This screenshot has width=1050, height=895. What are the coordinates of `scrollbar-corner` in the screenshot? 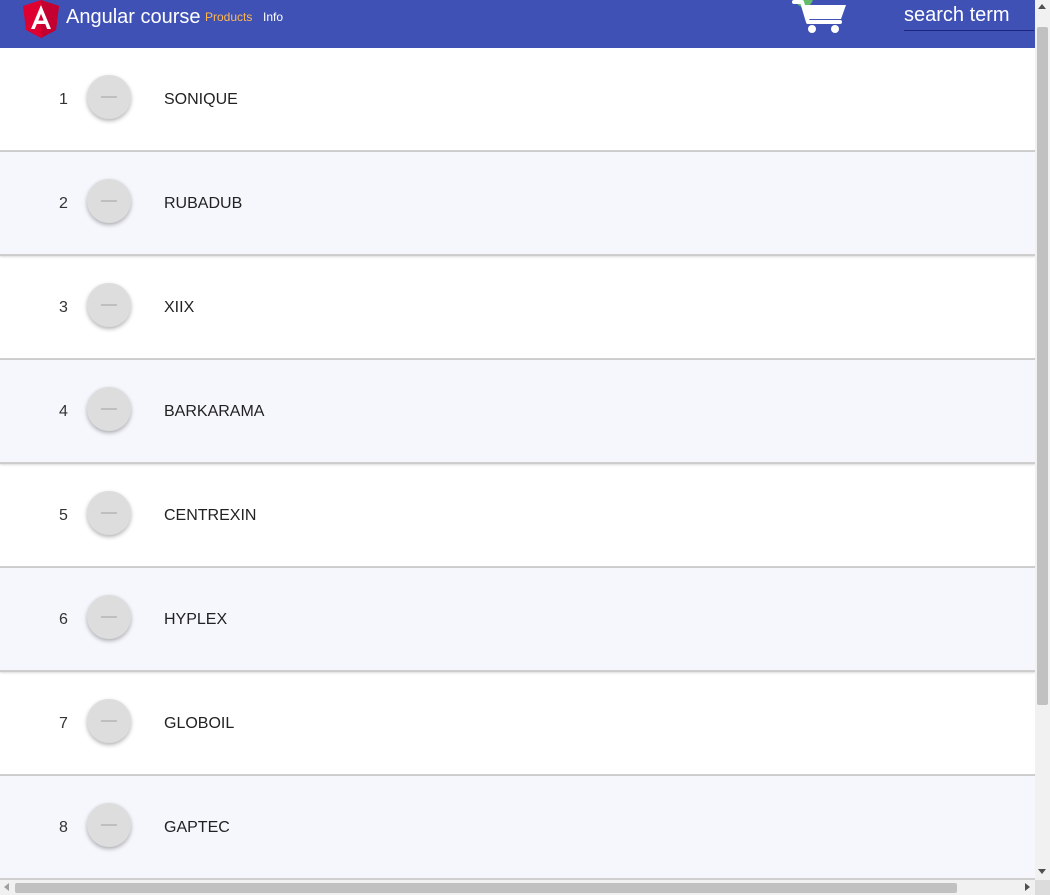 It's located at (1042, 887).